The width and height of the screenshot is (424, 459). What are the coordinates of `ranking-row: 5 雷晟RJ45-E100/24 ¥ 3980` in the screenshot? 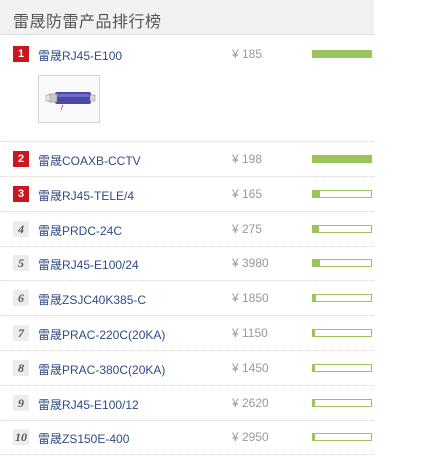 It's located at (187, 263).